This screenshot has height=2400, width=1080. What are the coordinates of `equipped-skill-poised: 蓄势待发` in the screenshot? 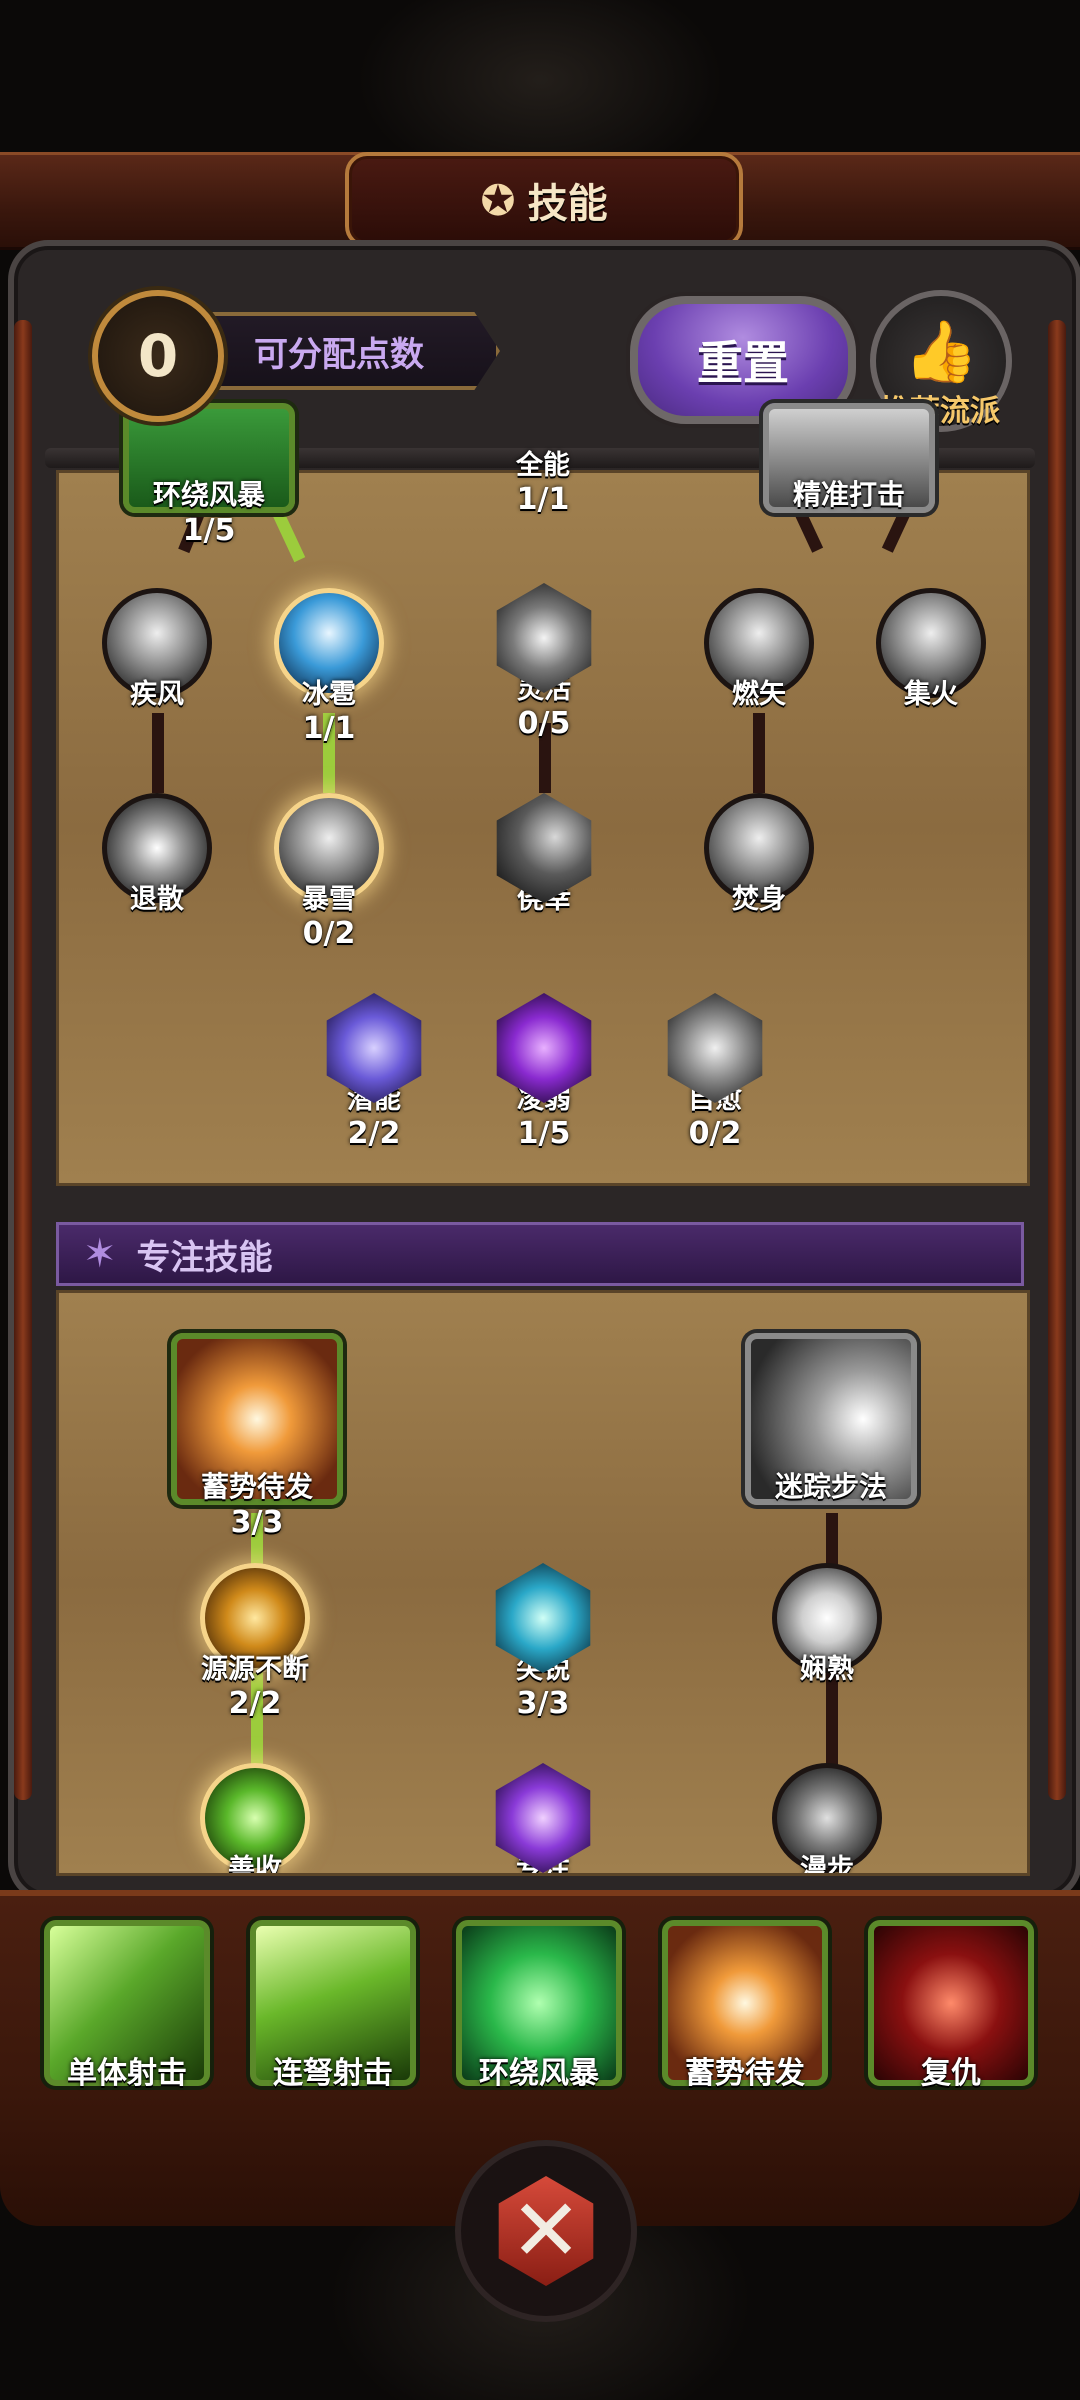 It's located at (745, 2006).